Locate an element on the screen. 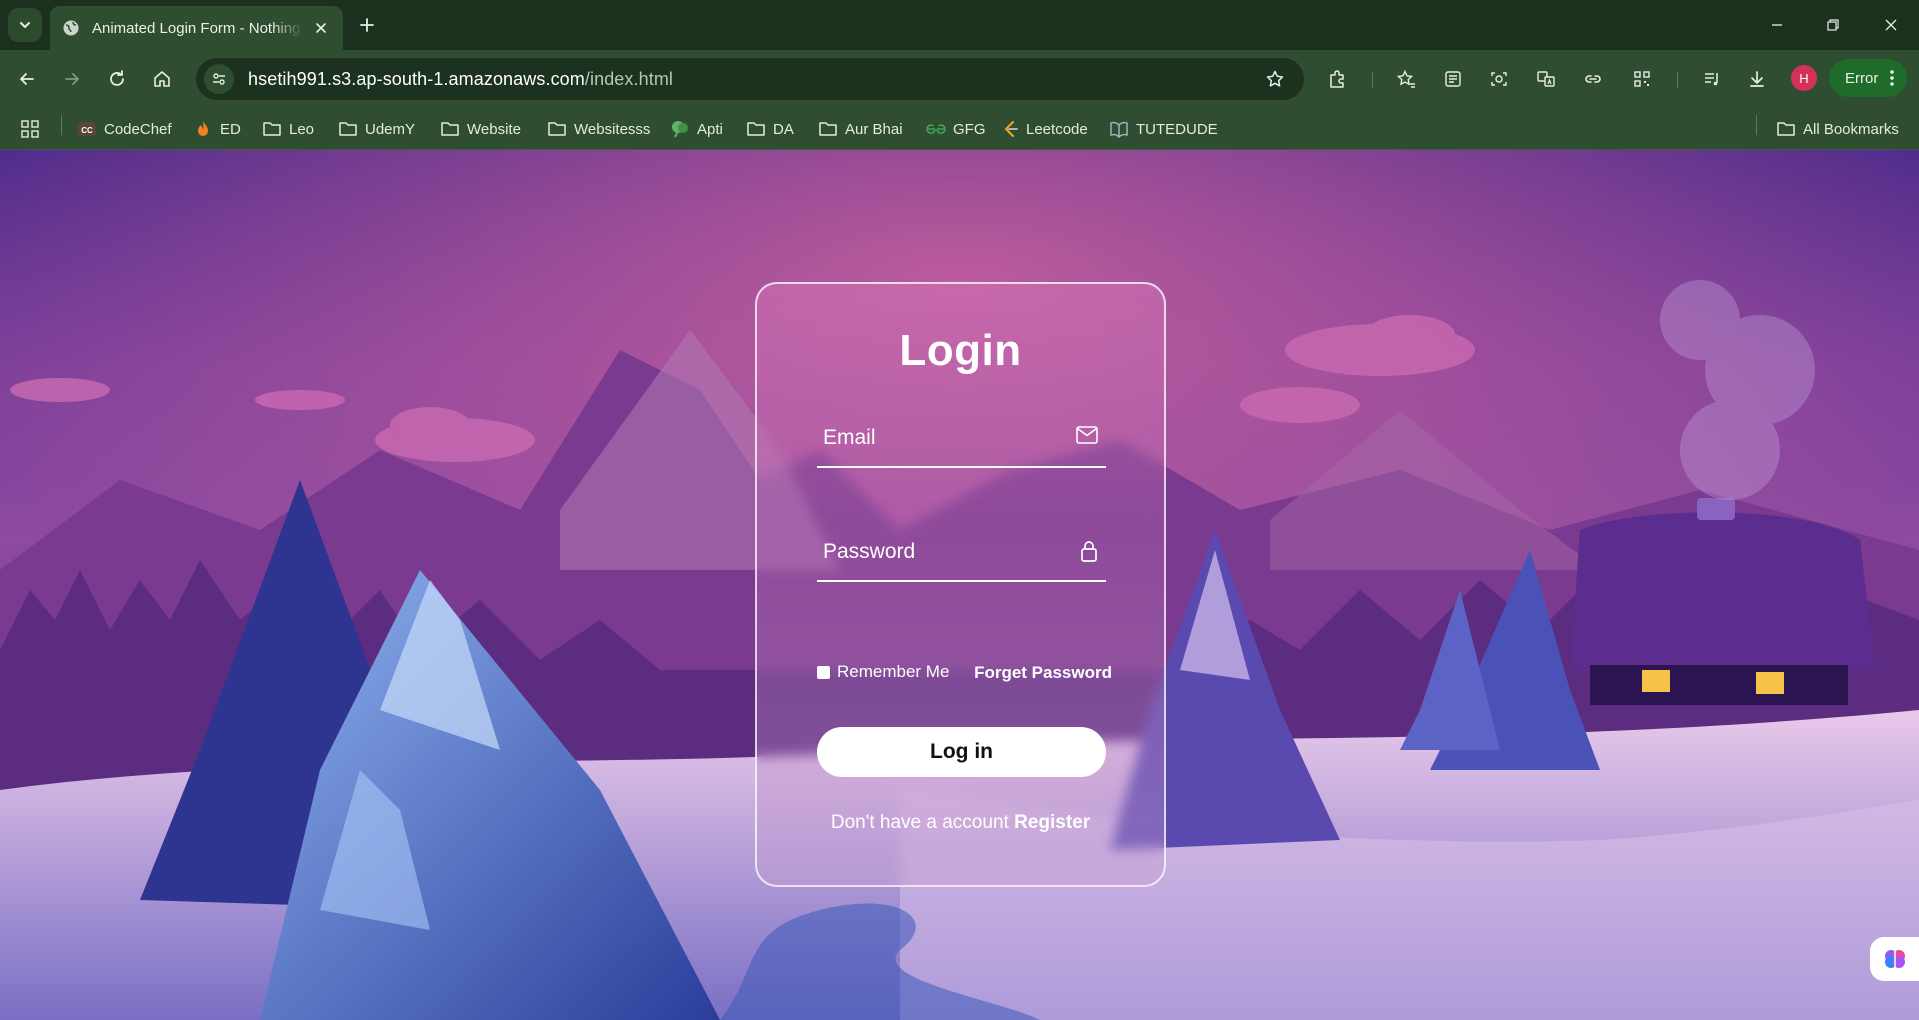 The width and height of the screenshot is (1919, 1020). qr-code-icon is located at coordinates (1642, 79).